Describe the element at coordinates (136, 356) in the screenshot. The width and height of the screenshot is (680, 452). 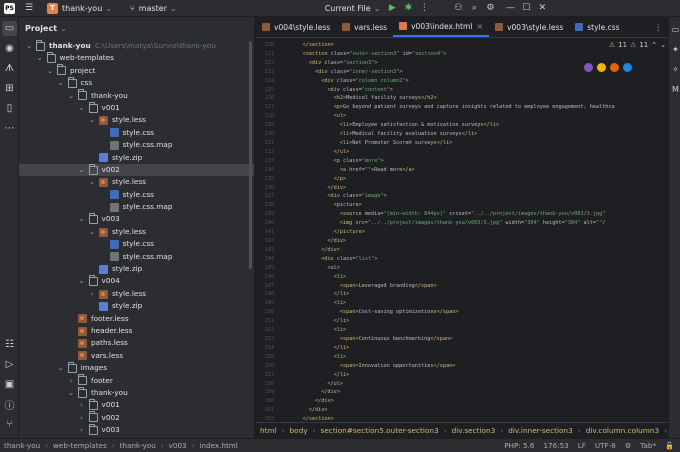
I see `tree-item: vars.less` at that location.